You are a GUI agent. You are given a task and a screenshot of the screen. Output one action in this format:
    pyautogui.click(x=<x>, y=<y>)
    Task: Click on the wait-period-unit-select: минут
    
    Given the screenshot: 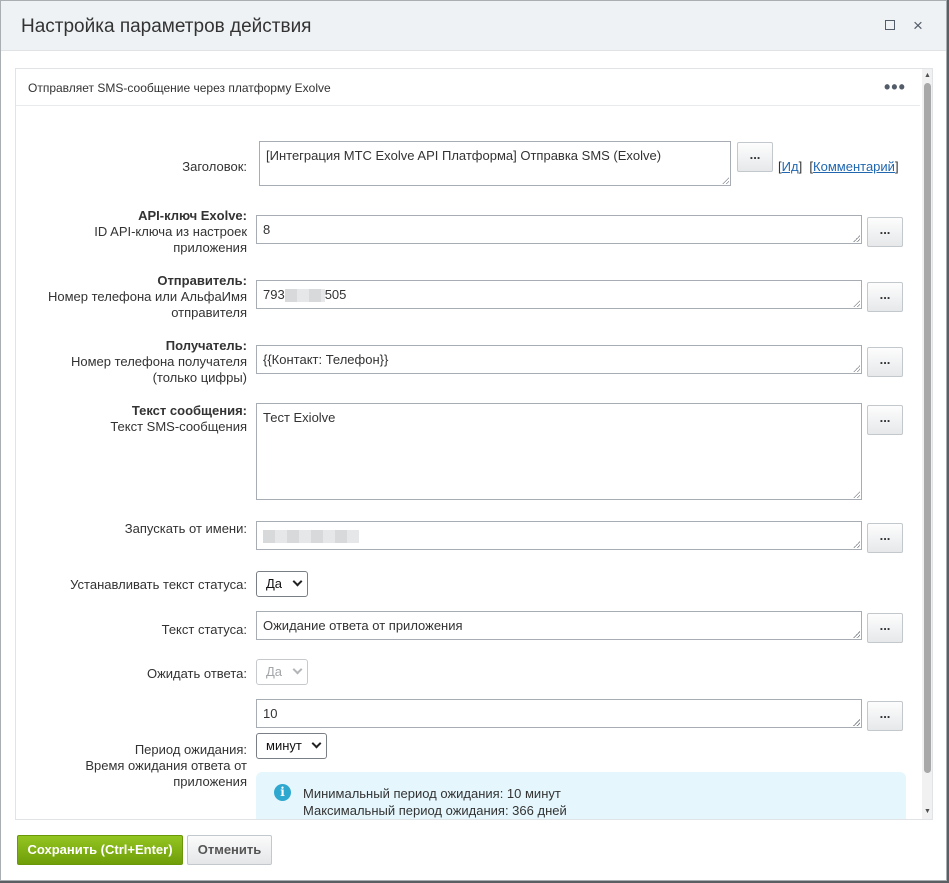 What is the action you would take?
    pyautogui.click(x=291, y=746)
    